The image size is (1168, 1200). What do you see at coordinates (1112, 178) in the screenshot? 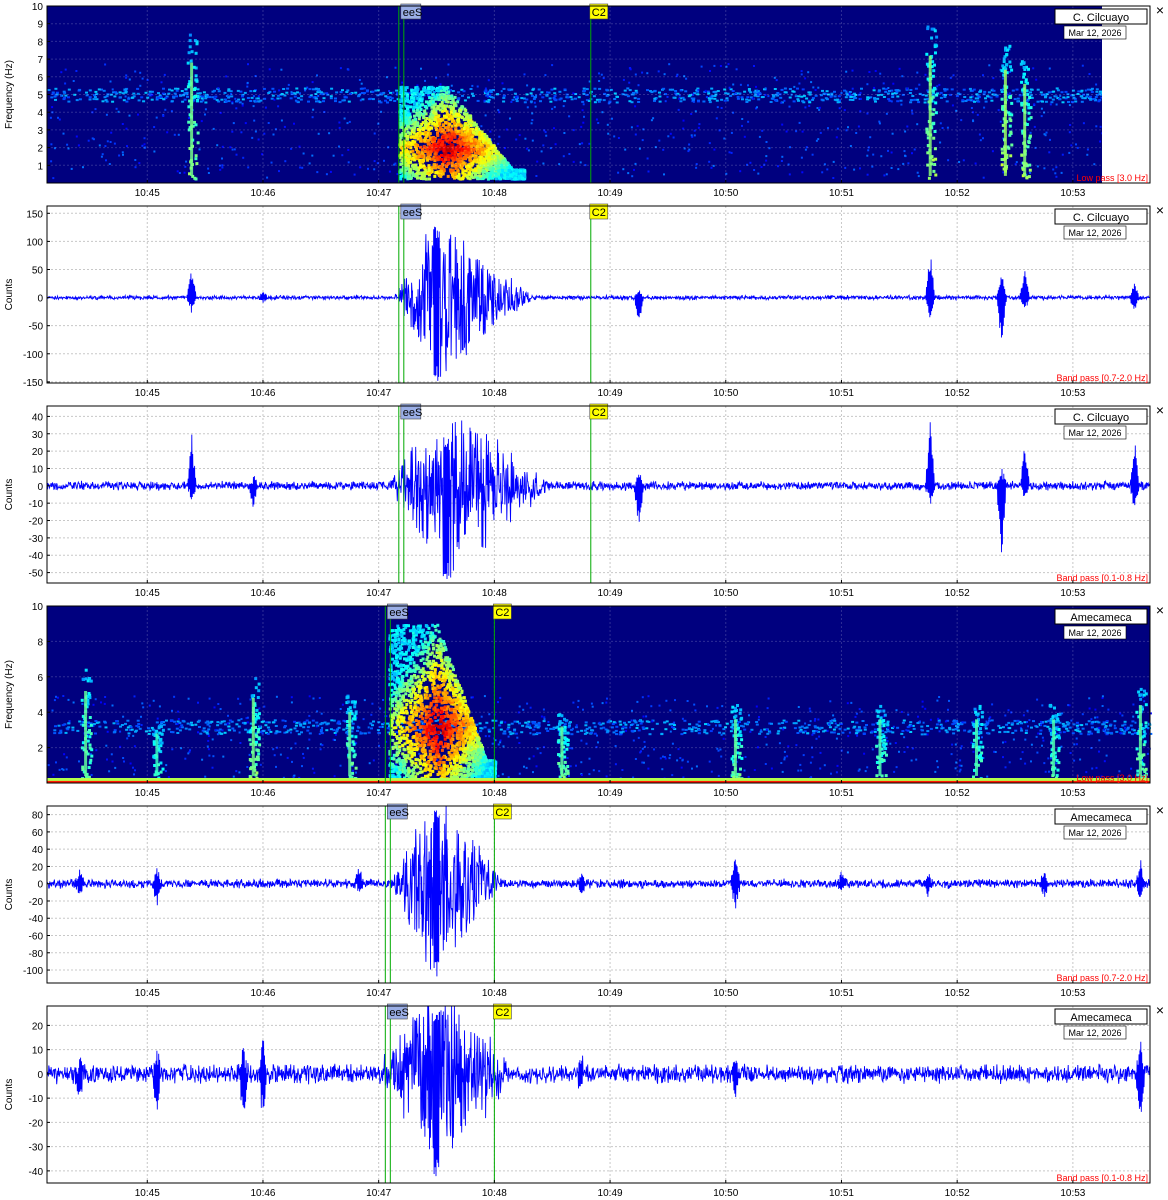
I see `filter-label: Low pass [3.0 Hz]` at bounding box center [1112, 178].